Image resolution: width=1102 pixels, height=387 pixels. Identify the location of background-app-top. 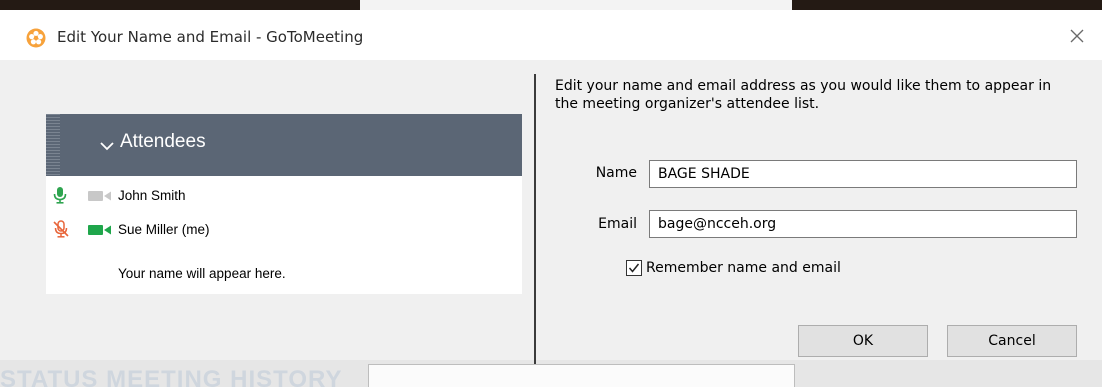
(551, 5).